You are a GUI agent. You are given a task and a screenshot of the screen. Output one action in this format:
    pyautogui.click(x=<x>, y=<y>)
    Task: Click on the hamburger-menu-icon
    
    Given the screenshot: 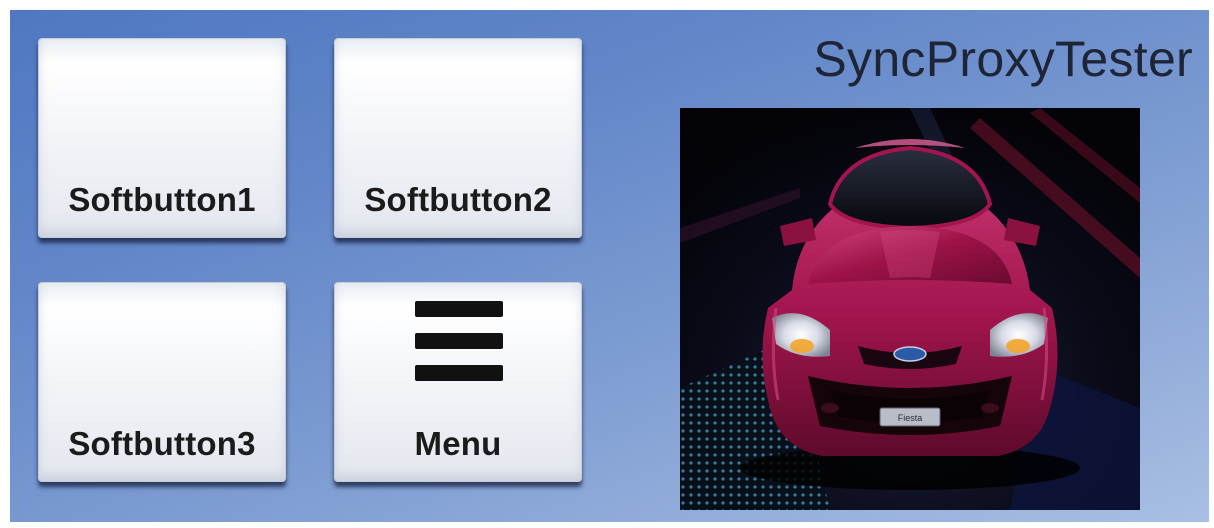 What is the action you would take?
    pyautogui.click(x=459, y=342)
    